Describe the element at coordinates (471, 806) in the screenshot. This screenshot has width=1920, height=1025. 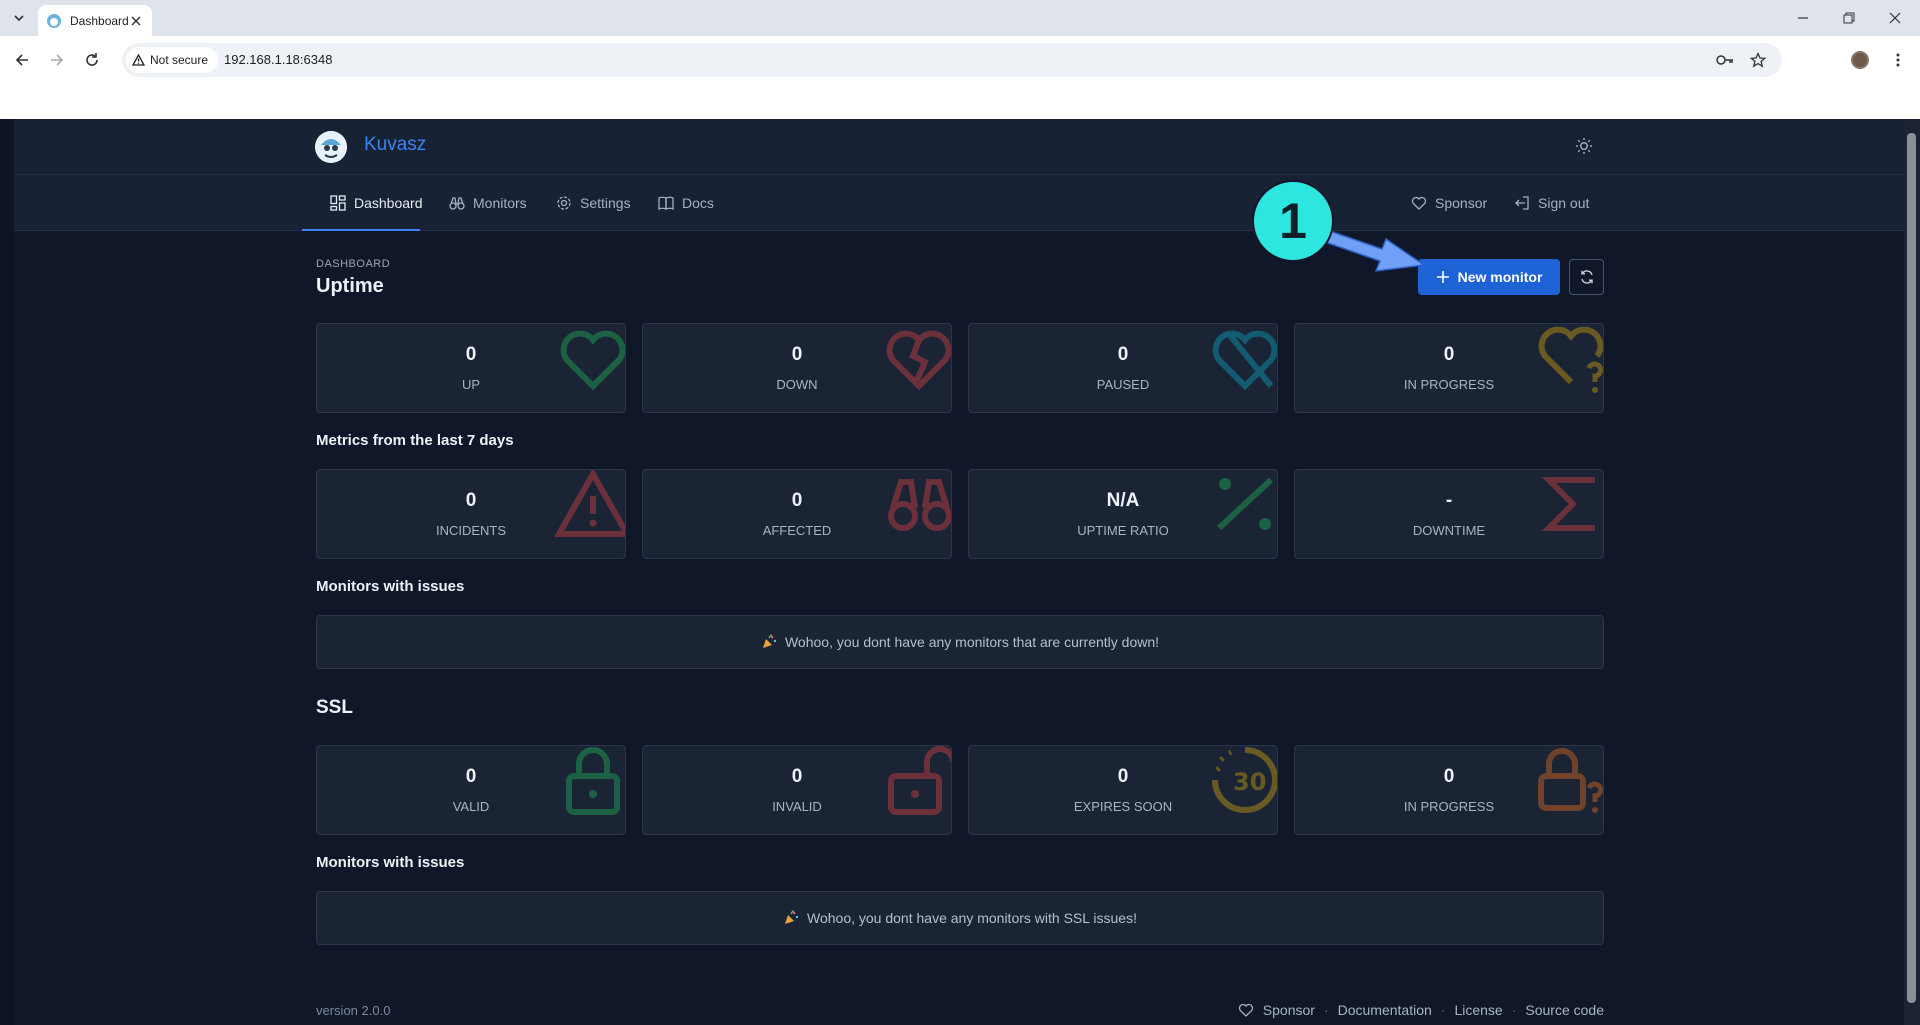
I see `ssl-label: VALID` at that location.